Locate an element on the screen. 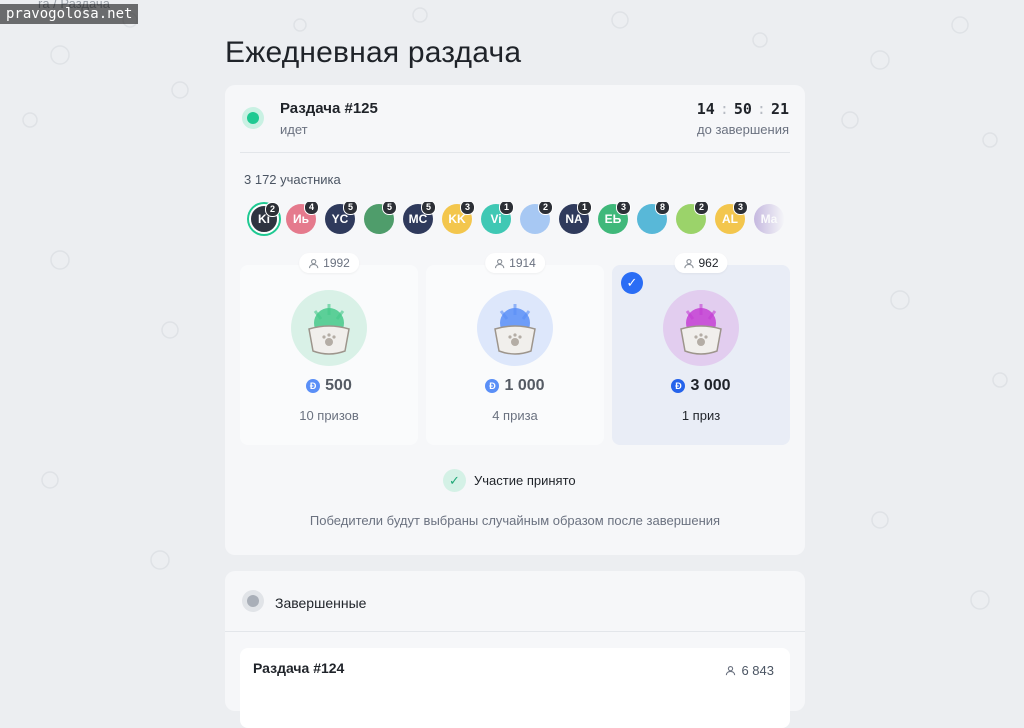  participant-avatar: 8 is located at coordinates (653, 218).